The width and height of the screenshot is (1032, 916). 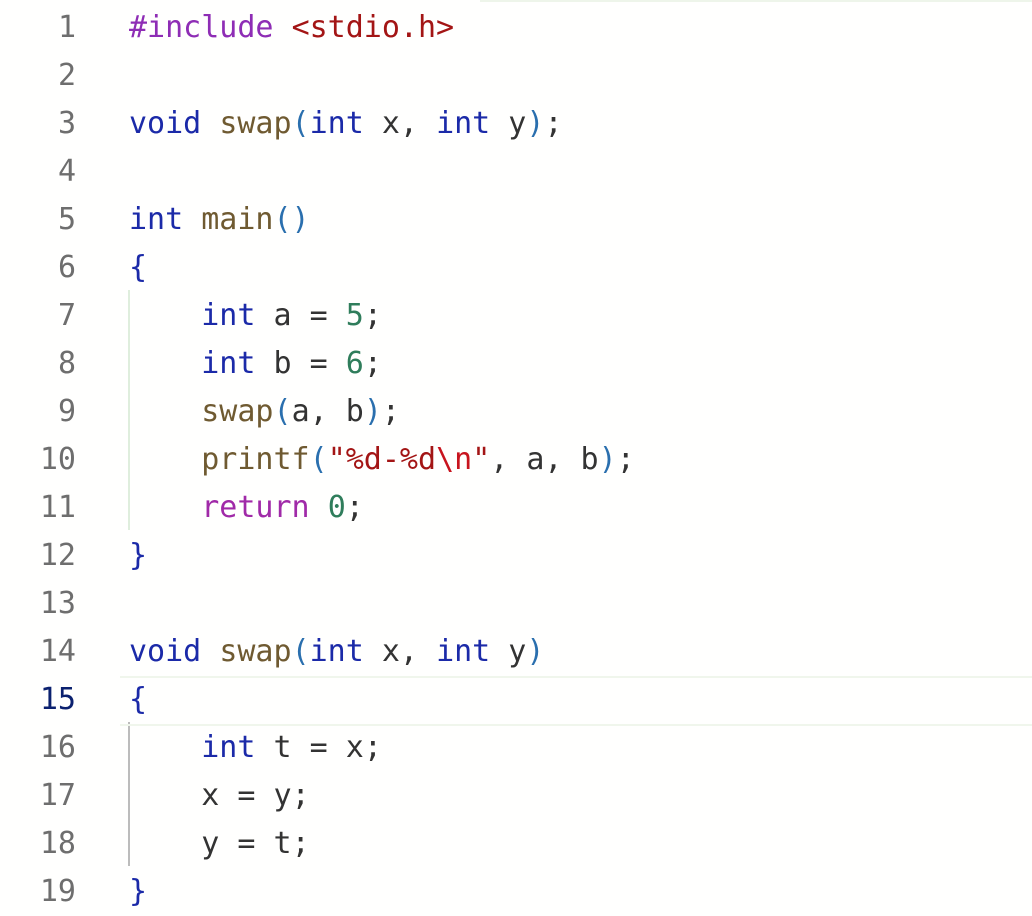 What do you see at coordinates (57, 651) in the screenshot?
I see `line-number: 14` at bounding box center [57, 651].